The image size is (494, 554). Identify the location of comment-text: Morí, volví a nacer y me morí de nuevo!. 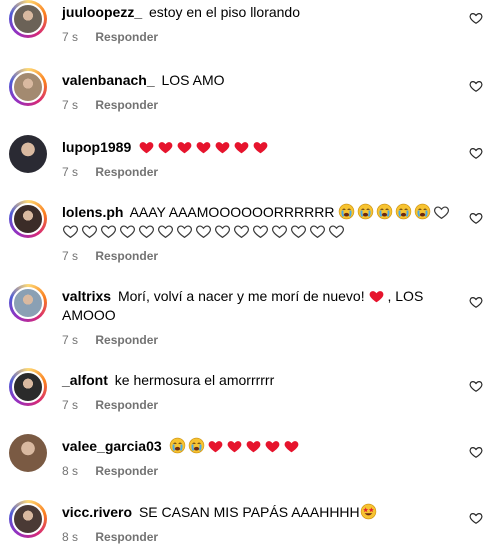
(241, 296).